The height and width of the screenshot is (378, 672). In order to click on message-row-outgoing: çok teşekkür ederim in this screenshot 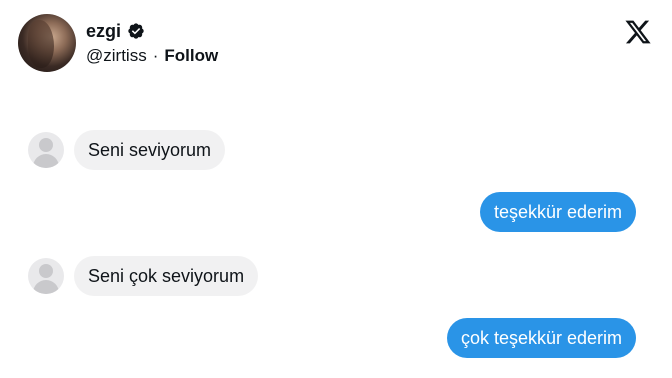, I will do `click(541, 338)`.